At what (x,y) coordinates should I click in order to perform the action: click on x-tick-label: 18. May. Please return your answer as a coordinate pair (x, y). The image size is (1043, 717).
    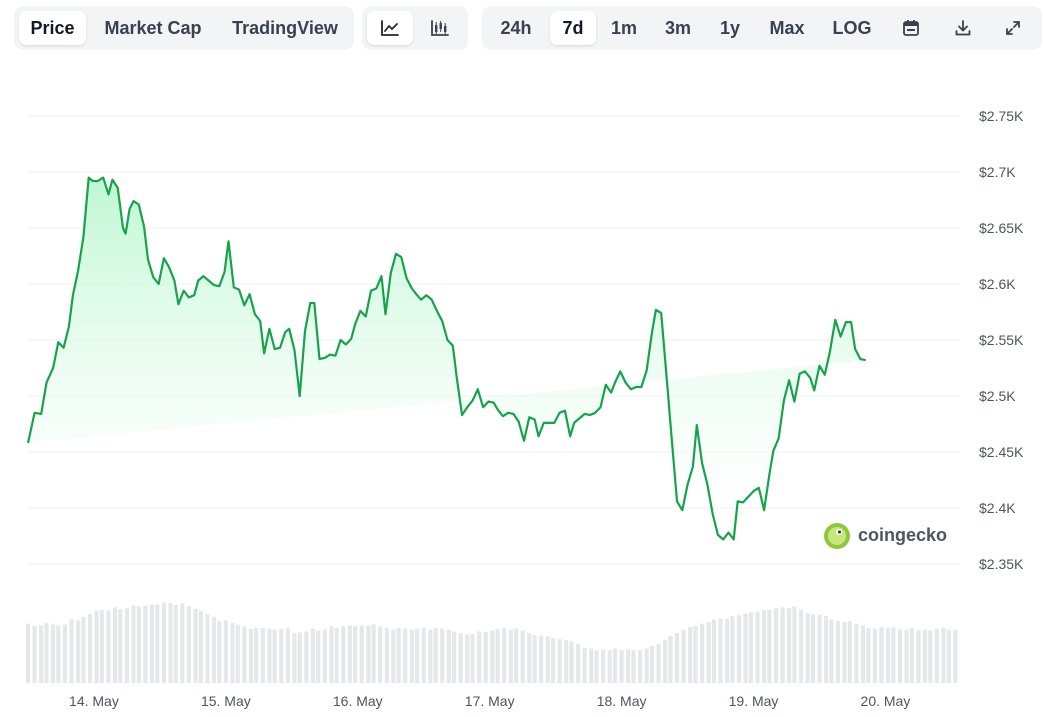
    Looking at the image, I should click on (622, 701).